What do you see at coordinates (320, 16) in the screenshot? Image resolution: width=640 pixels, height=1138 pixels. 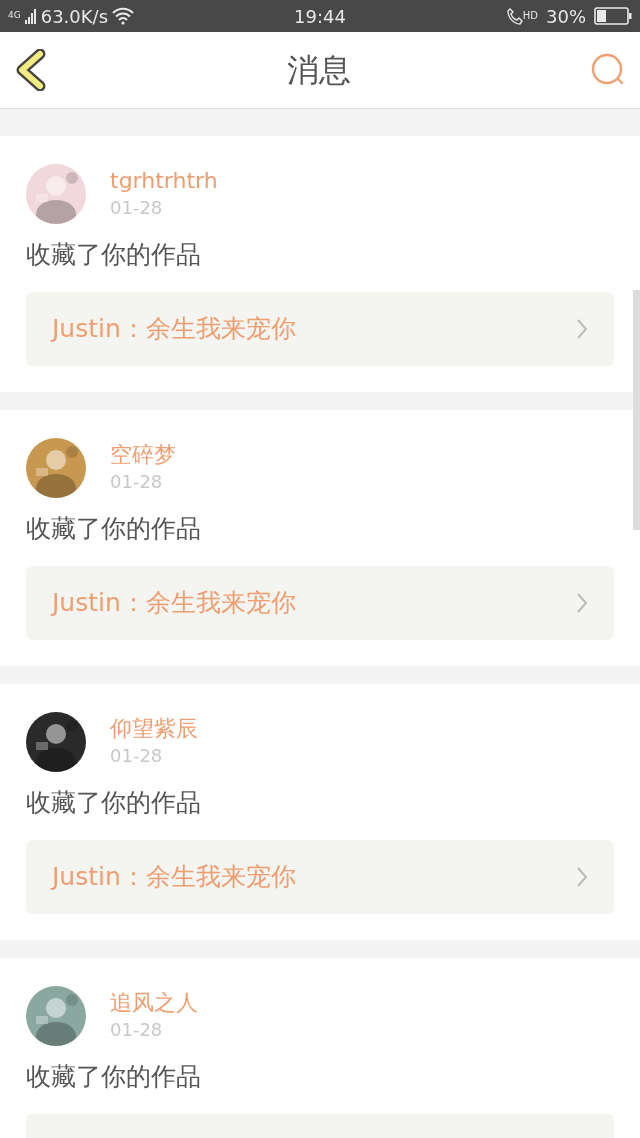 I see `clock: 19:44` at bounding box center [320, 16].